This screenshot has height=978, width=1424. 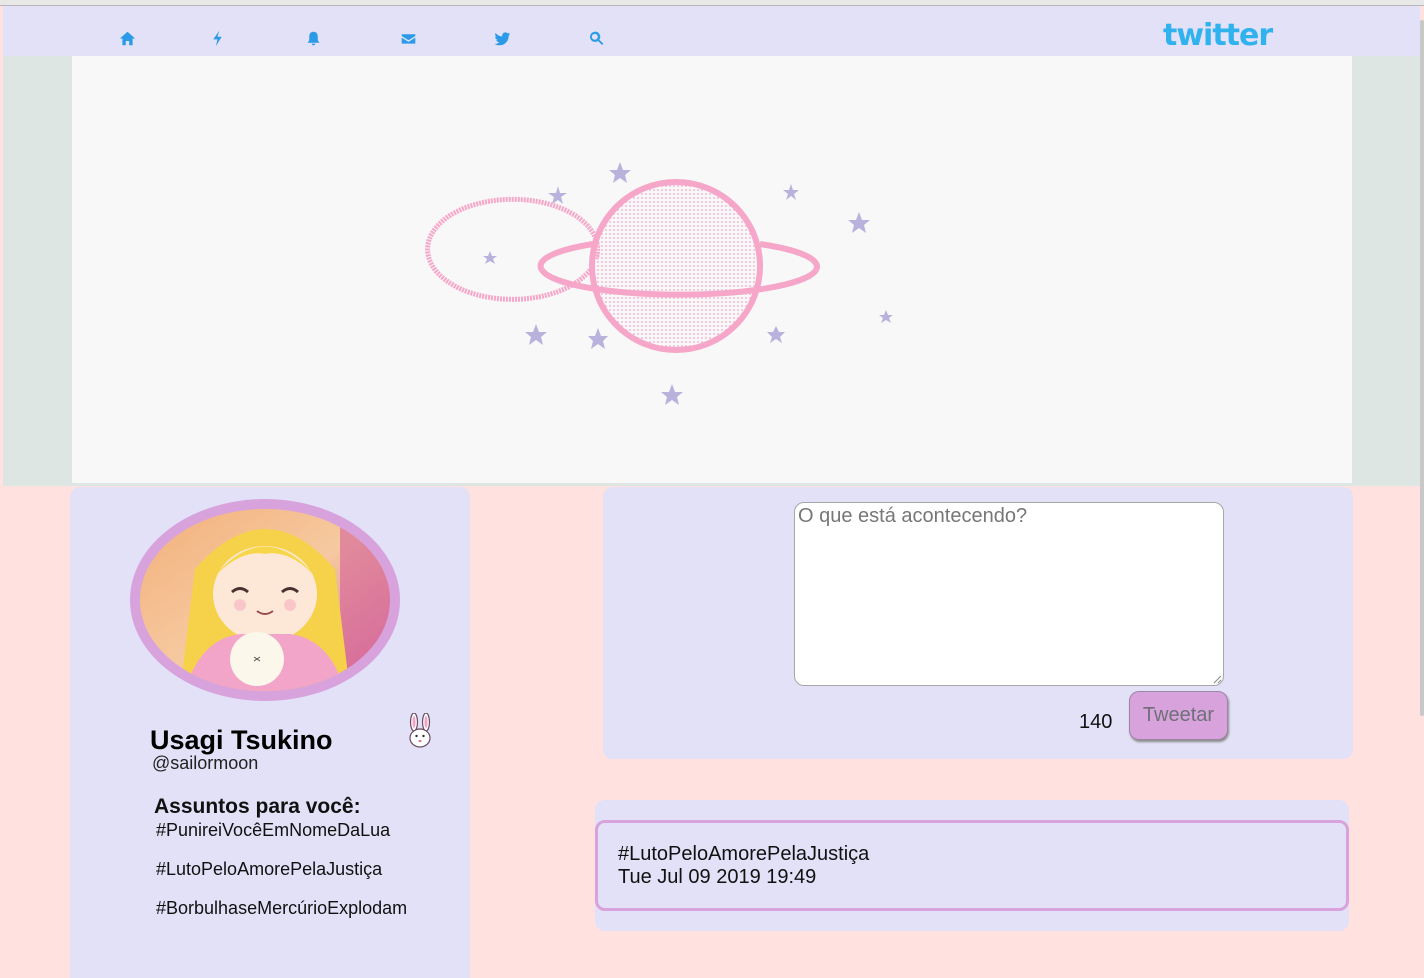 What do you see at coordinates (313, 38) in the screenshot?
I see `bell-icon` at bounding box center [313, 38].